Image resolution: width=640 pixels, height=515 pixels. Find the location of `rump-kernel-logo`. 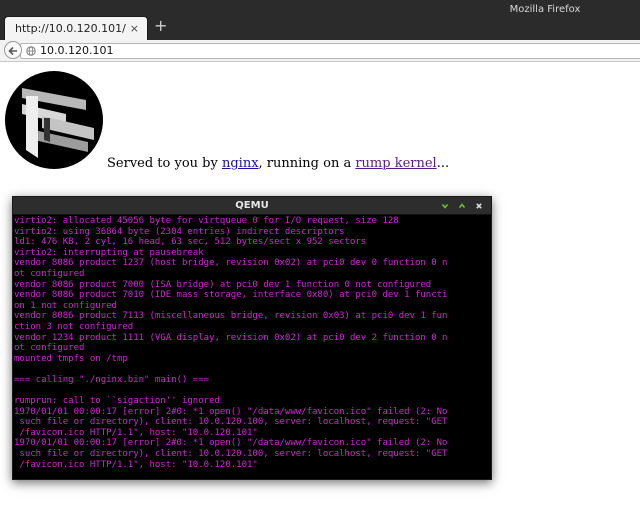

rump-kernel-logo is located at coordinates (54, 120).